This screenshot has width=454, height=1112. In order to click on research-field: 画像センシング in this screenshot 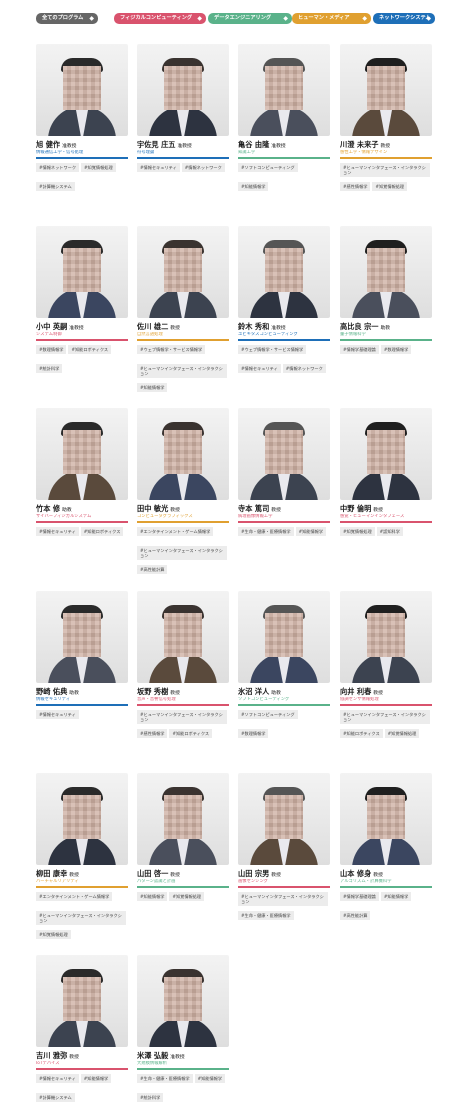, I will do `click(253, 881)`.